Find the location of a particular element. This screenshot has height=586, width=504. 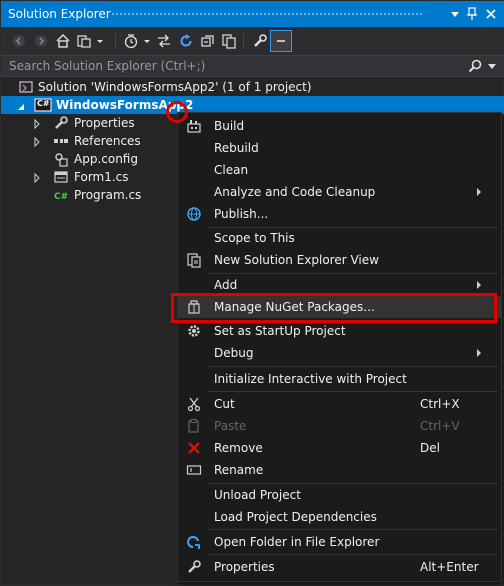

panel-title: Solution Explorer is located at coordinates (59, 14).